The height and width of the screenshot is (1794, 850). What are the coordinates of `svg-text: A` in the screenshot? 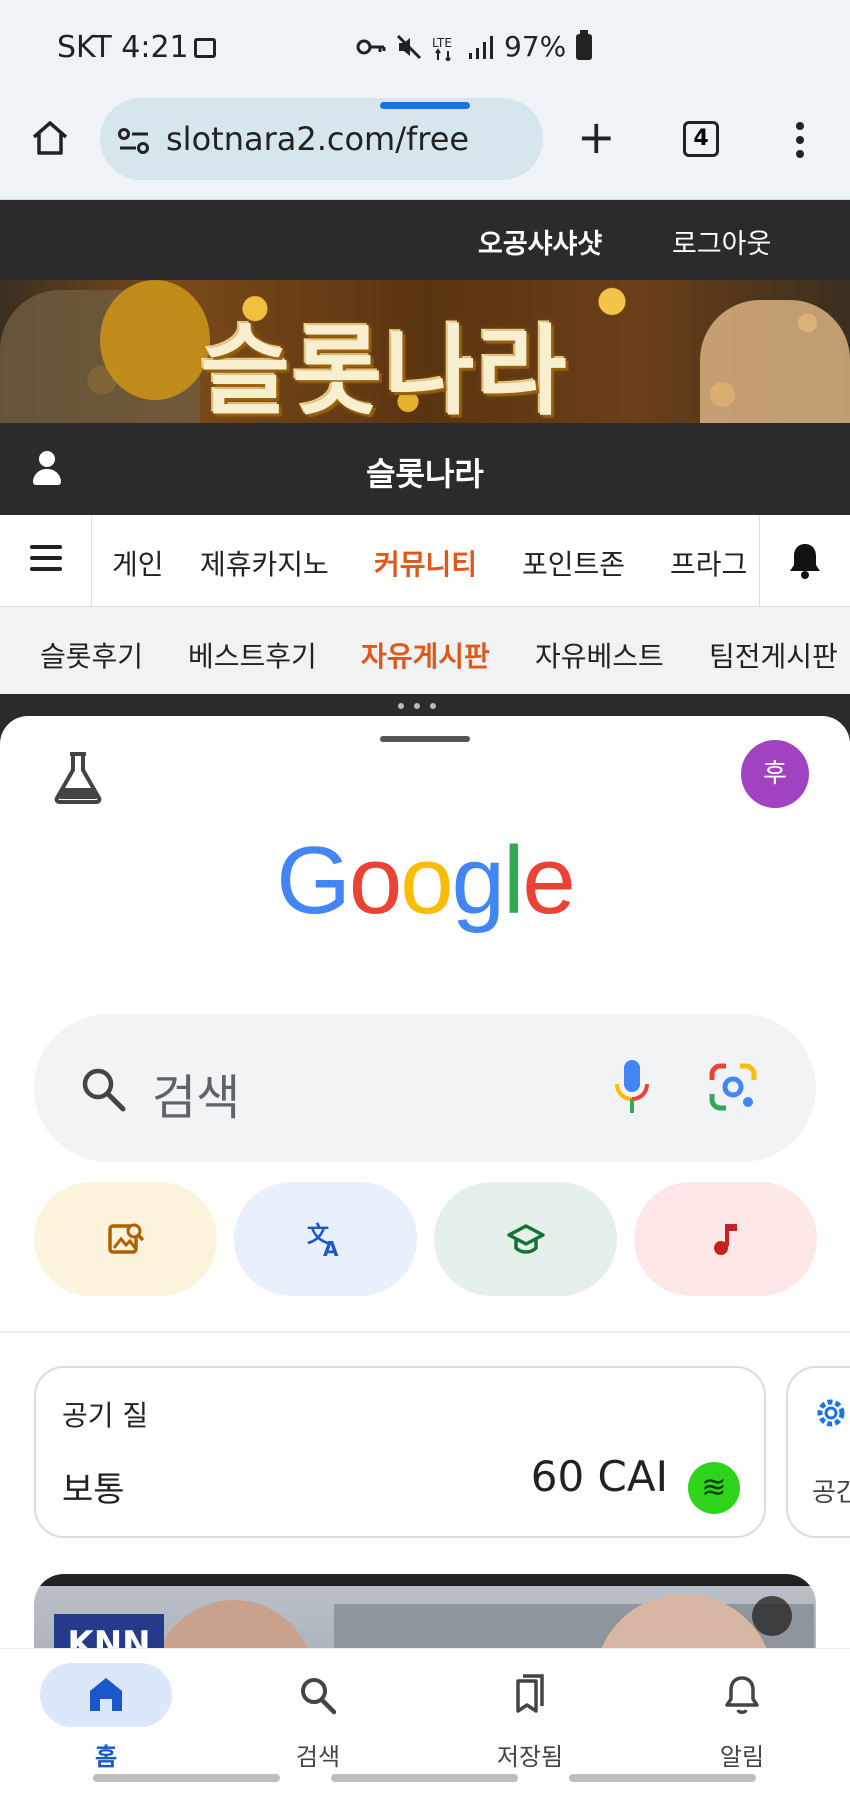 It's located at (331, 1247).